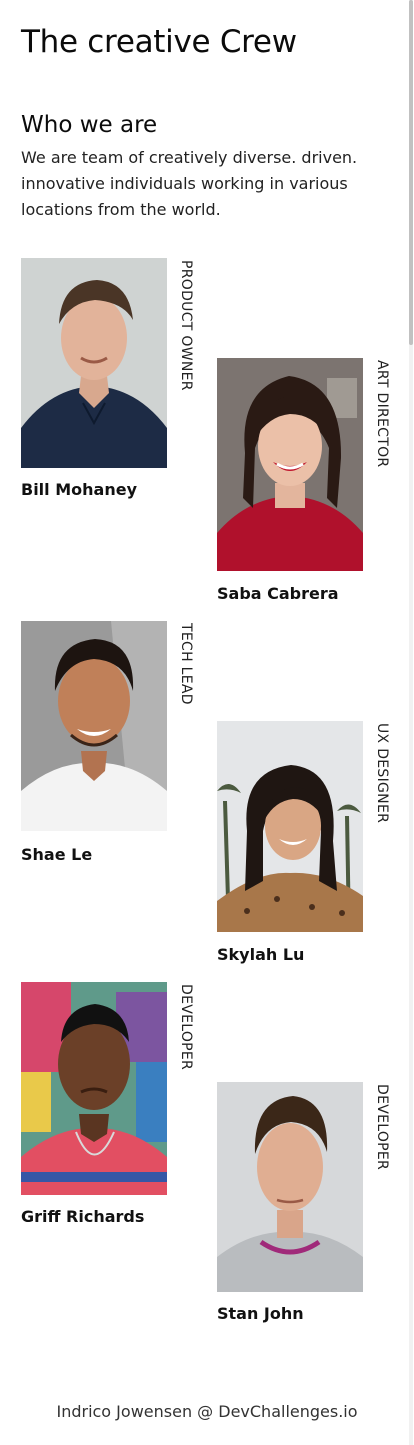  I want to click on team-member-card: PRODUCT OWNER Bill Mohaney, so click(111, 383).